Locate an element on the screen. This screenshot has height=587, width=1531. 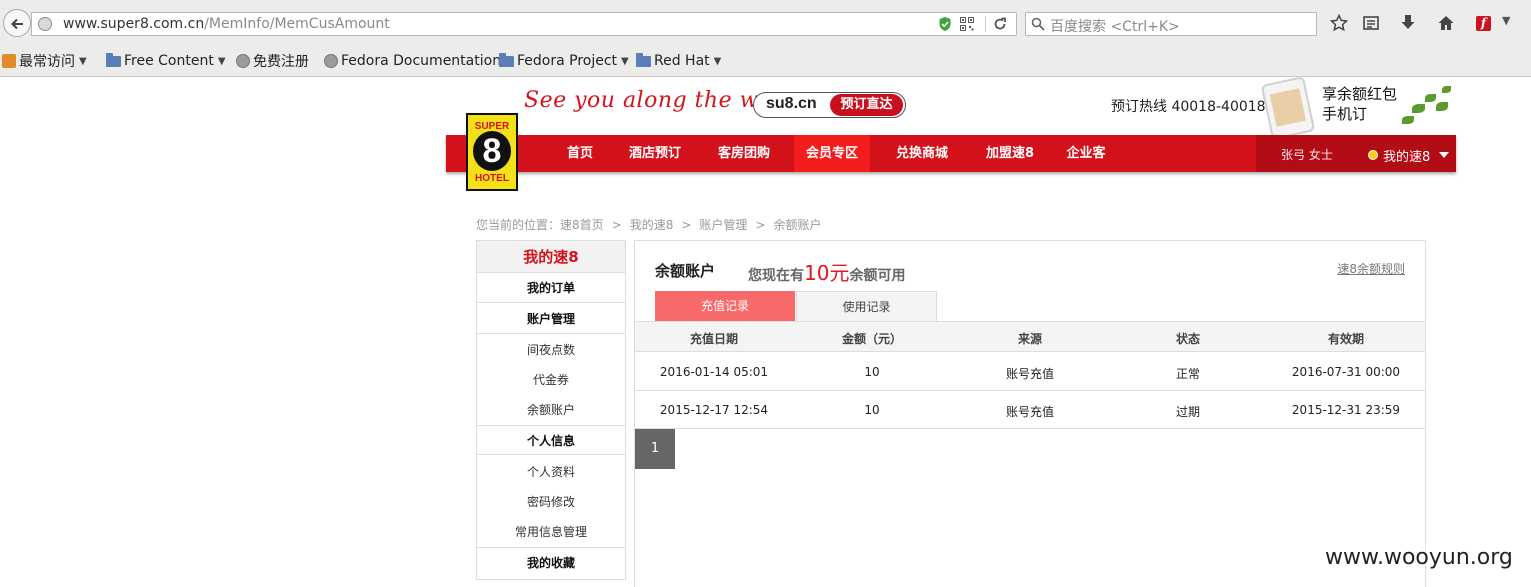
site-slogan: See you along the way is located at coordinates (655, 100).